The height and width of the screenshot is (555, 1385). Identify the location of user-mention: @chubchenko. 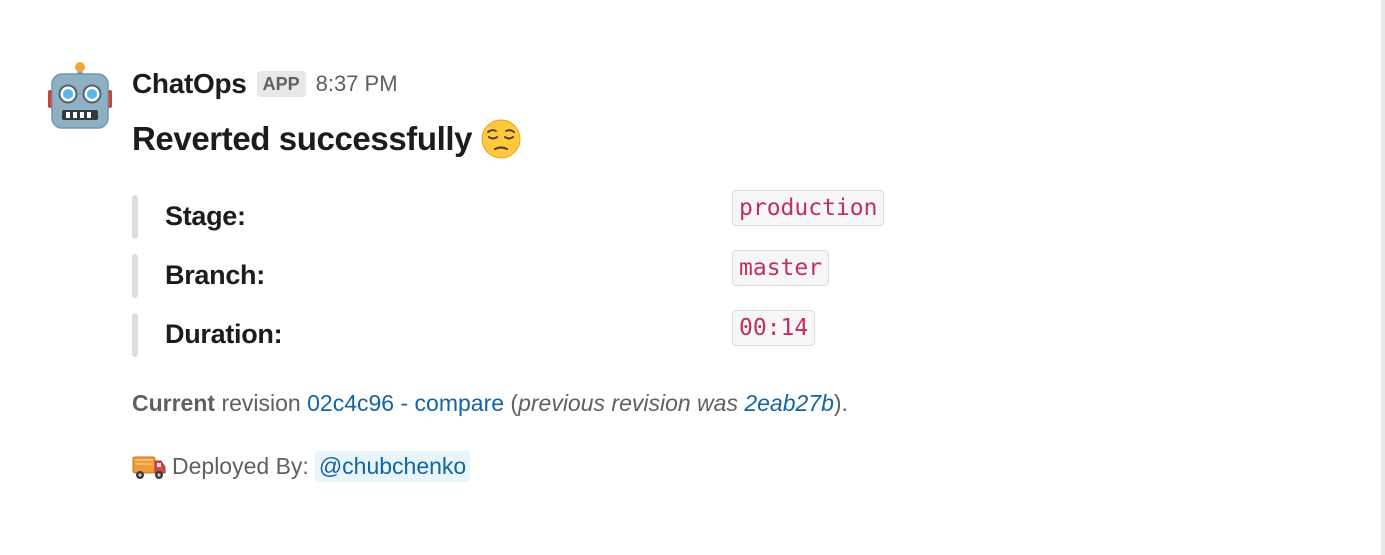
(392, 466).